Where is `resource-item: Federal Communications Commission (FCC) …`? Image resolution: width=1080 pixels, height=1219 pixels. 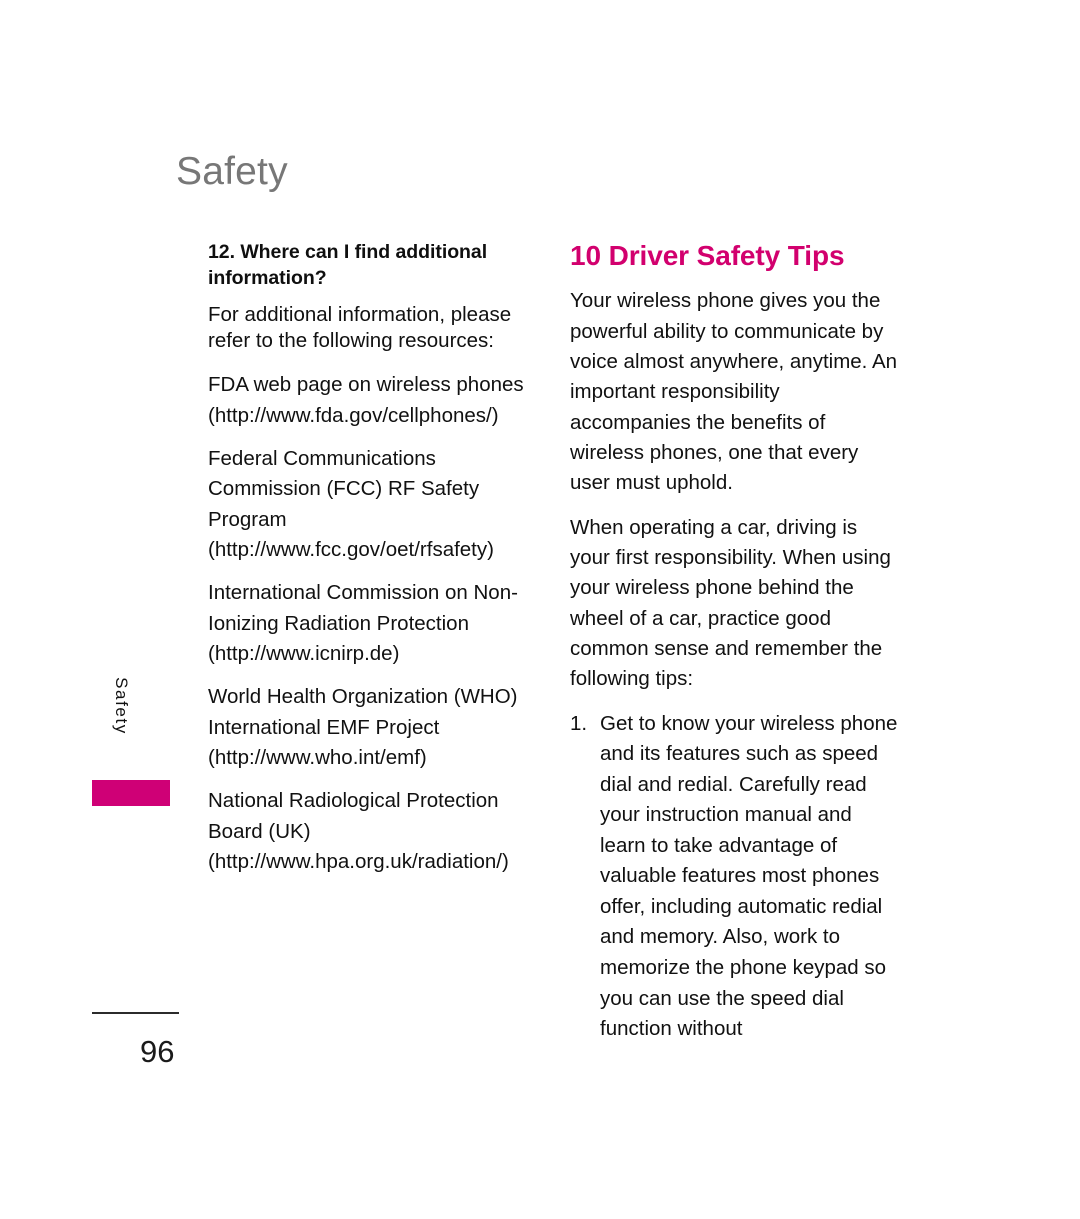 resource-item: Federal Communications Commission (FCC) … is located at coordinates (351, 503).